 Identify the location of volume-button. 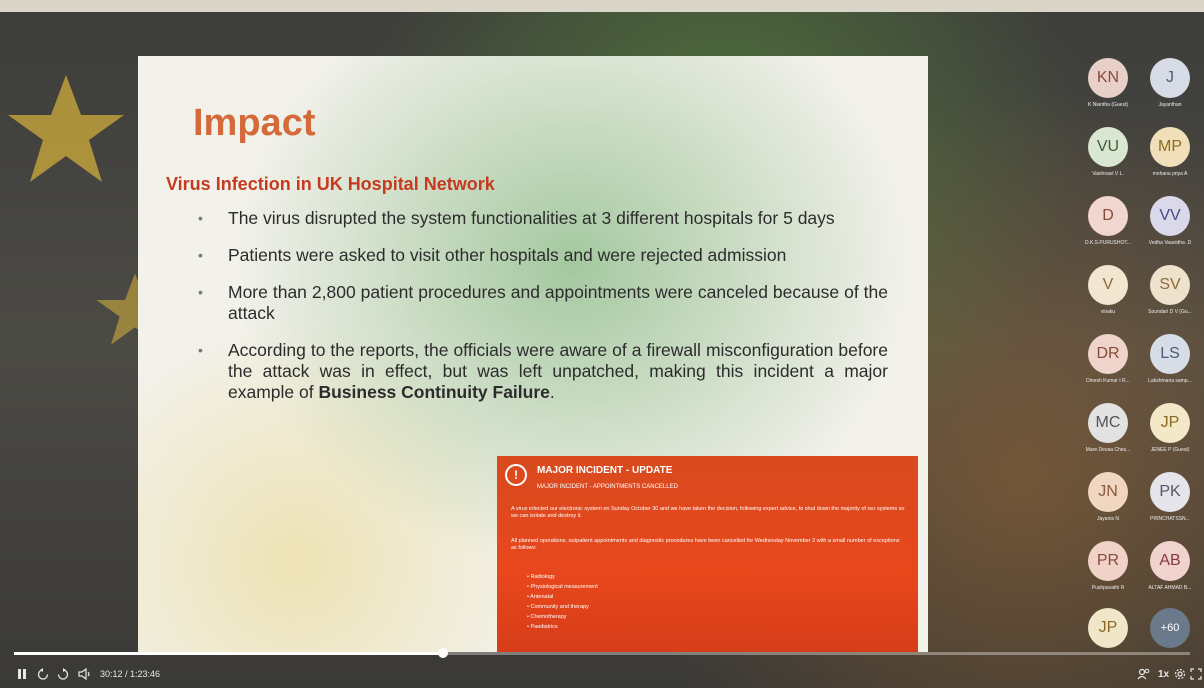
(85, 675).